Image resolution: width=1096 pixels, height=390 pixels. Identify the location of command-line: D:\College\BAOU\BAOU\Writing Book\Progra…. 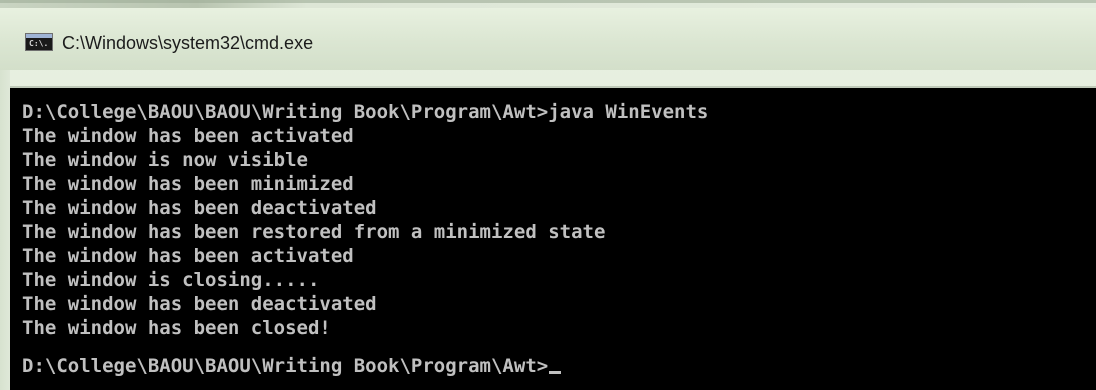
(365, 112).